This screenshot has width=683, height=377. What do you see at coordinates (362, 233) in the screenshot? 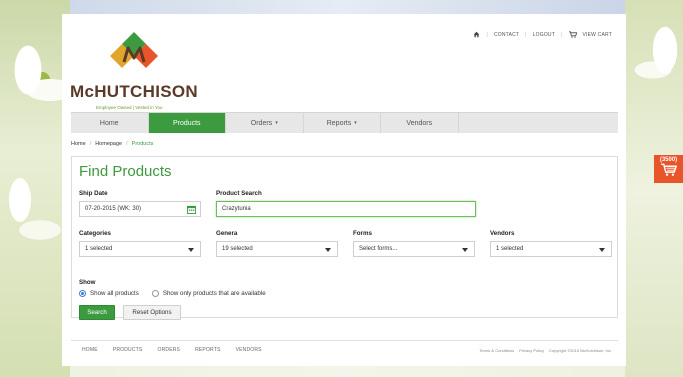
I see `forms-label: Forms` at bounding box center [362, 233].